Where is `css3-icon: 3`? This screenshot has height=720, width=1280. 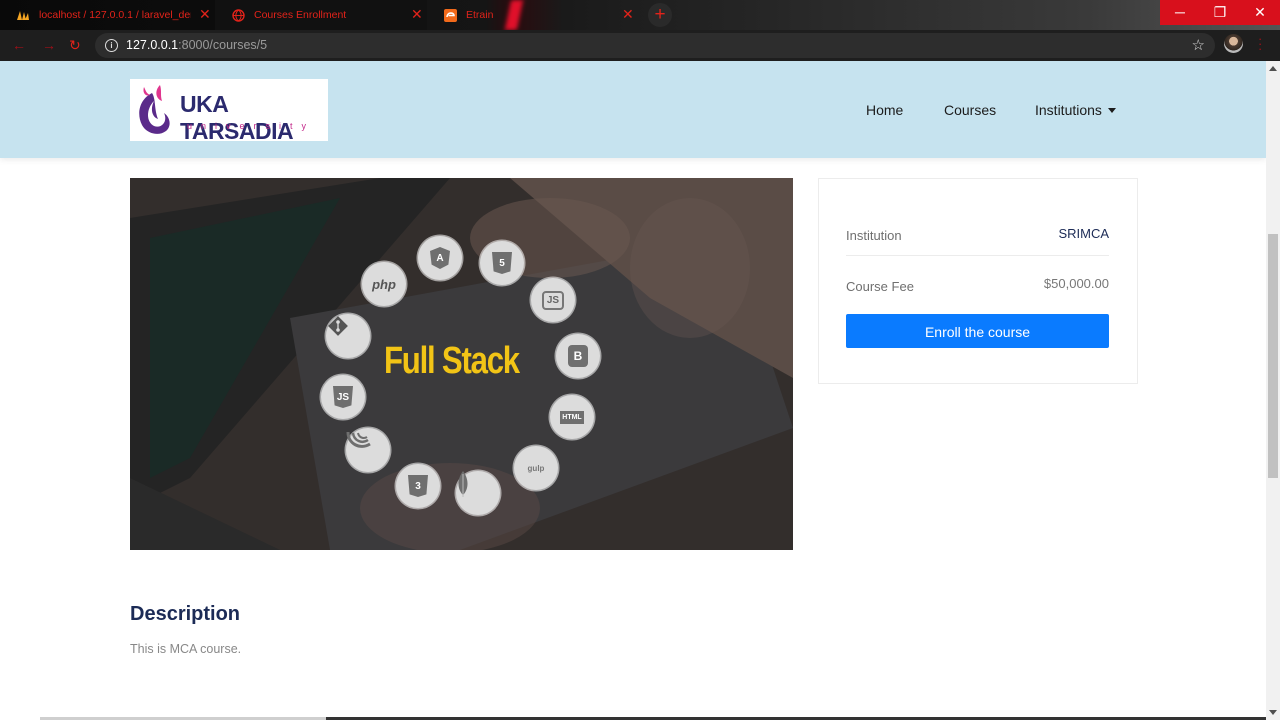 css3-icon: 3 is located at coordinates (418, 486).